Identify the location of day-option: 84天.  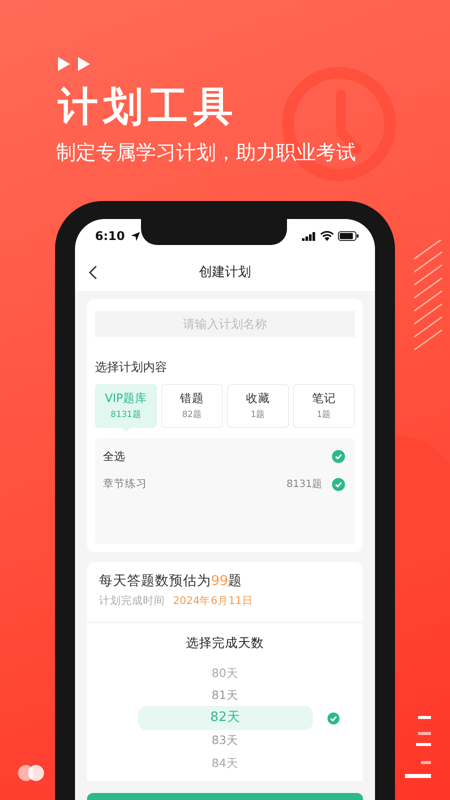
(225, 763).